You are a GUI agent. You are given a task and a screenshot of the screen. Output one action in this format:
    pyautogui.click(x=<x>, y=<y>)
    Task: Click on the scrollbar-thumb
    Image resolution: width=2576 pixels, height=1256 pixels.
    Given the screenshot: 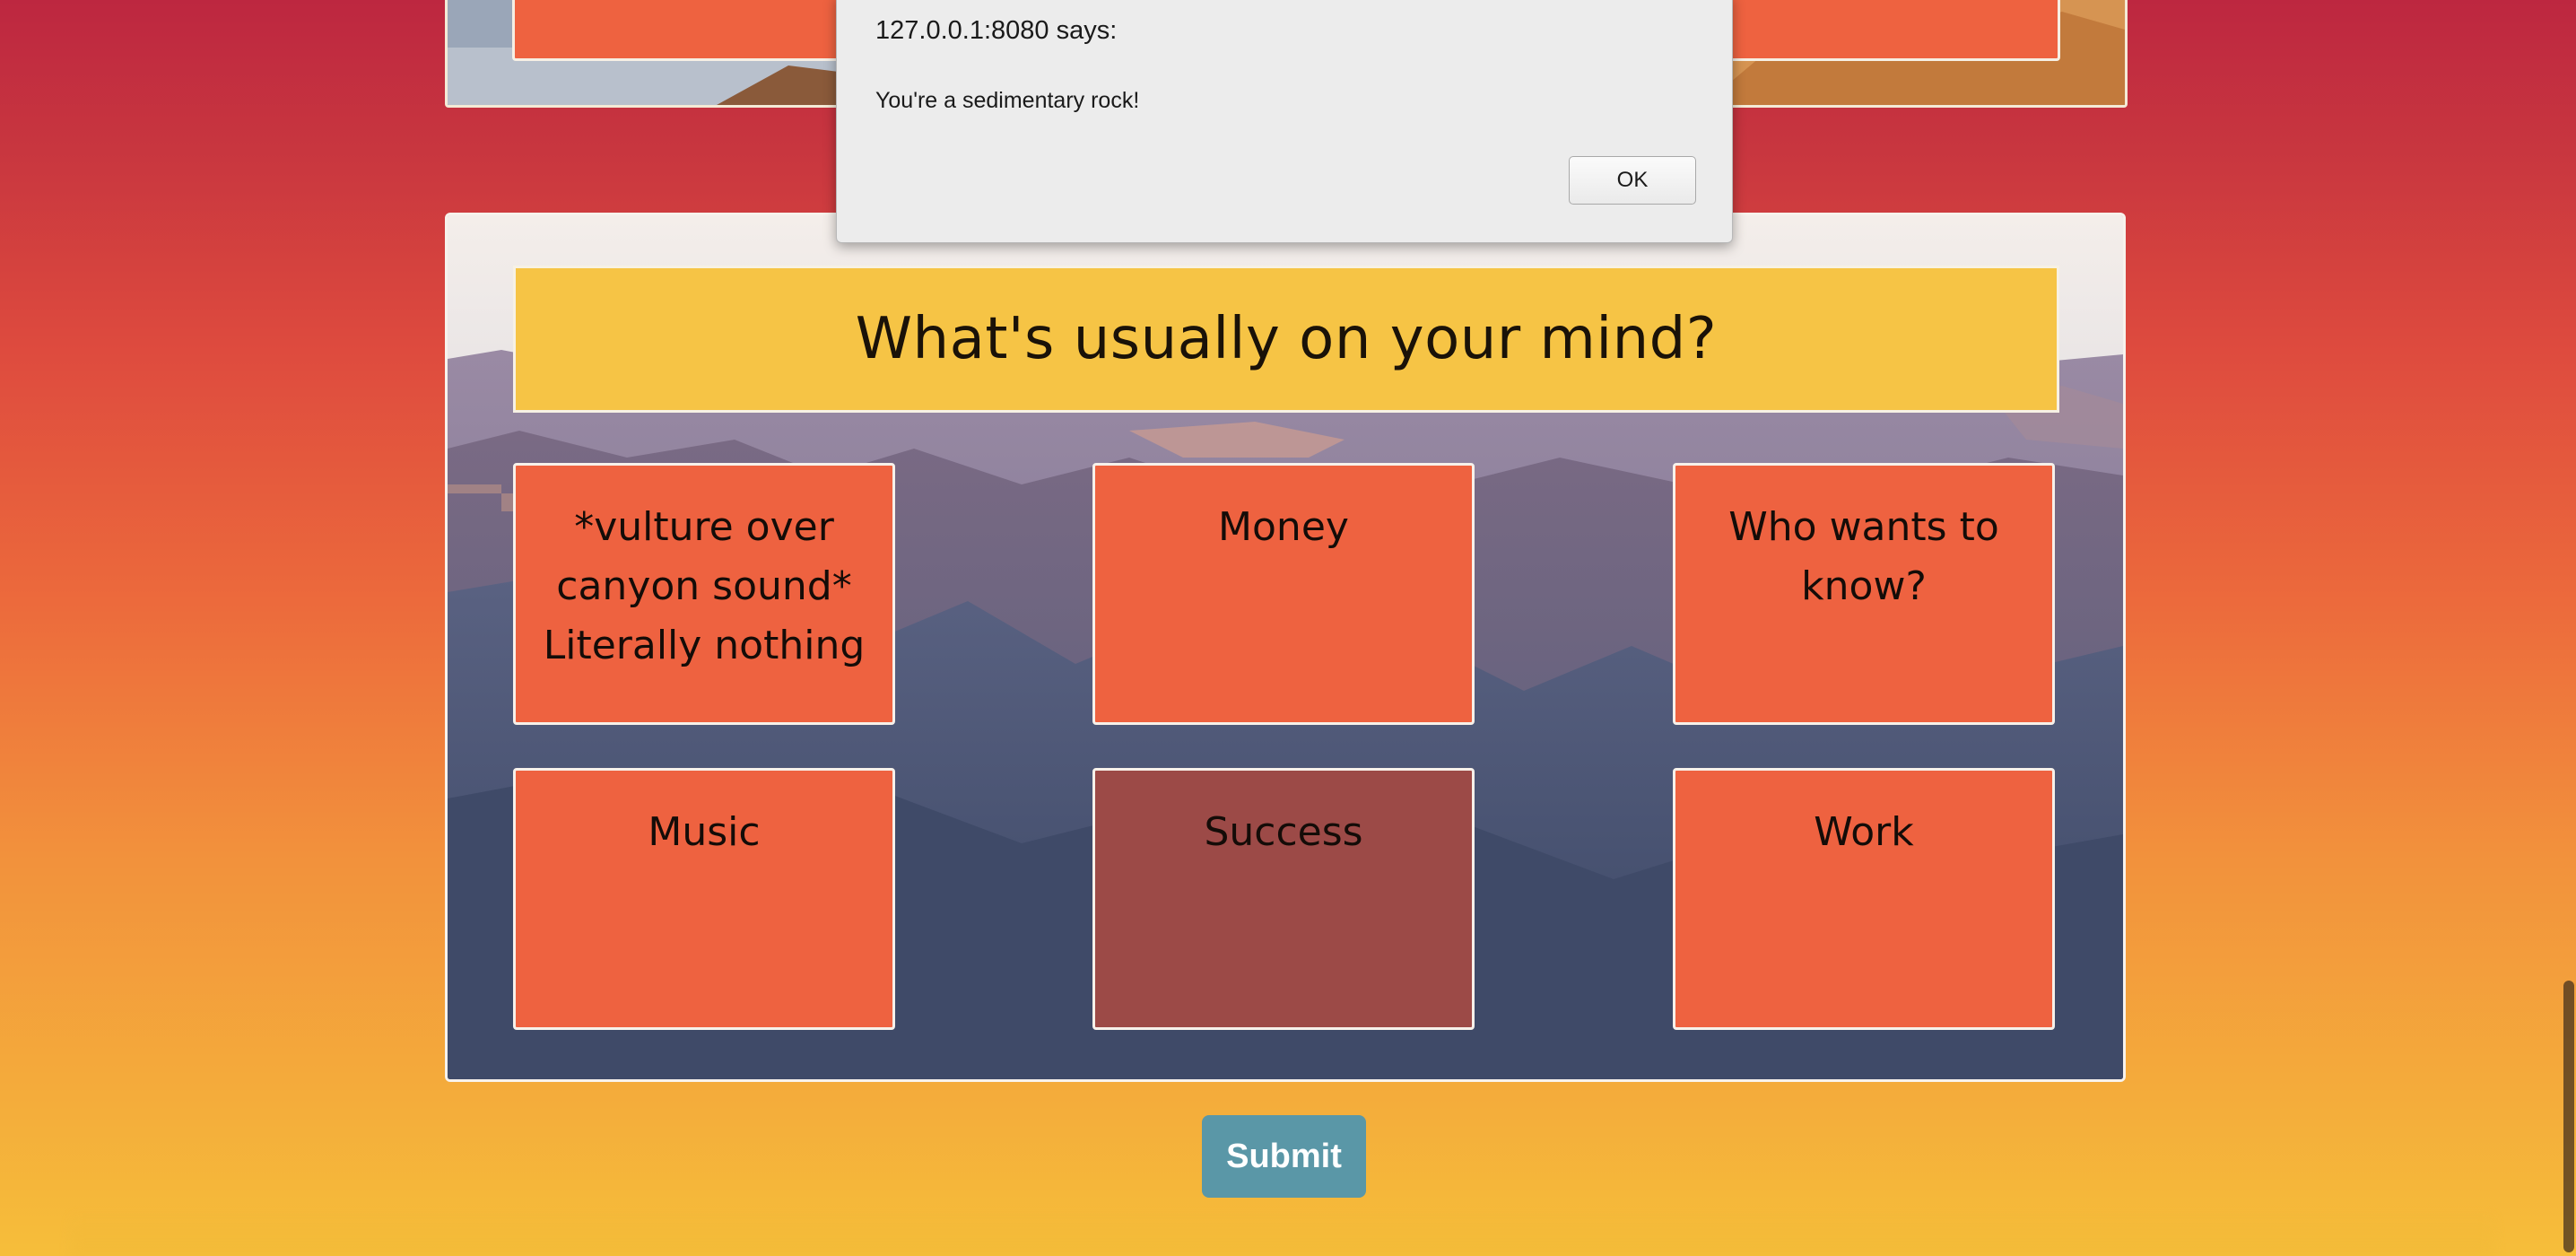 What is the action you would take?
    pyautogui.click(x=2568, y=1116)
    